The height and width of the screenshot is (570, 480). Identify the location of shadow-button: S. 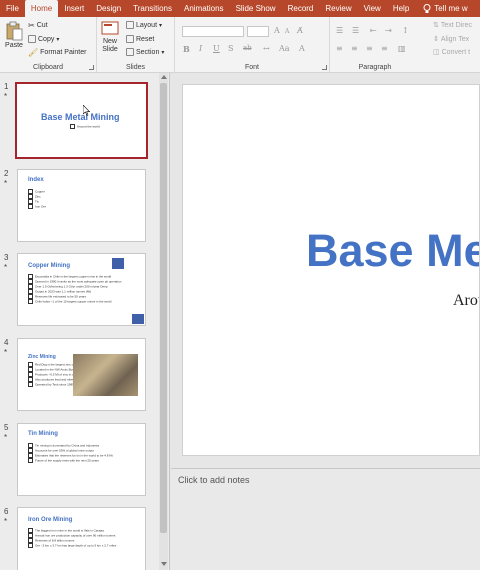
(230, 48).